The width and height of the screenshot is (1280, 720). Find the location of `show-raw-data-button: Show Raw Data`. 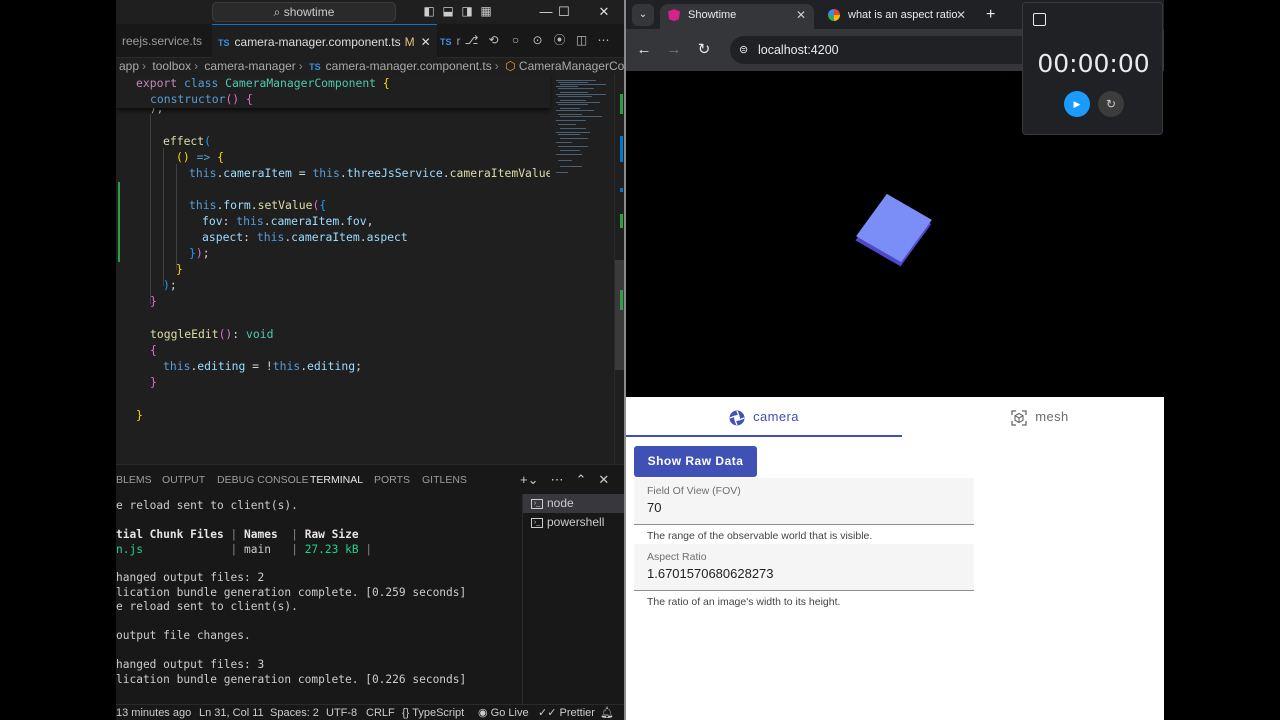

show-raw-data-button: Show Raw Data is located at coordinates (695, 461).